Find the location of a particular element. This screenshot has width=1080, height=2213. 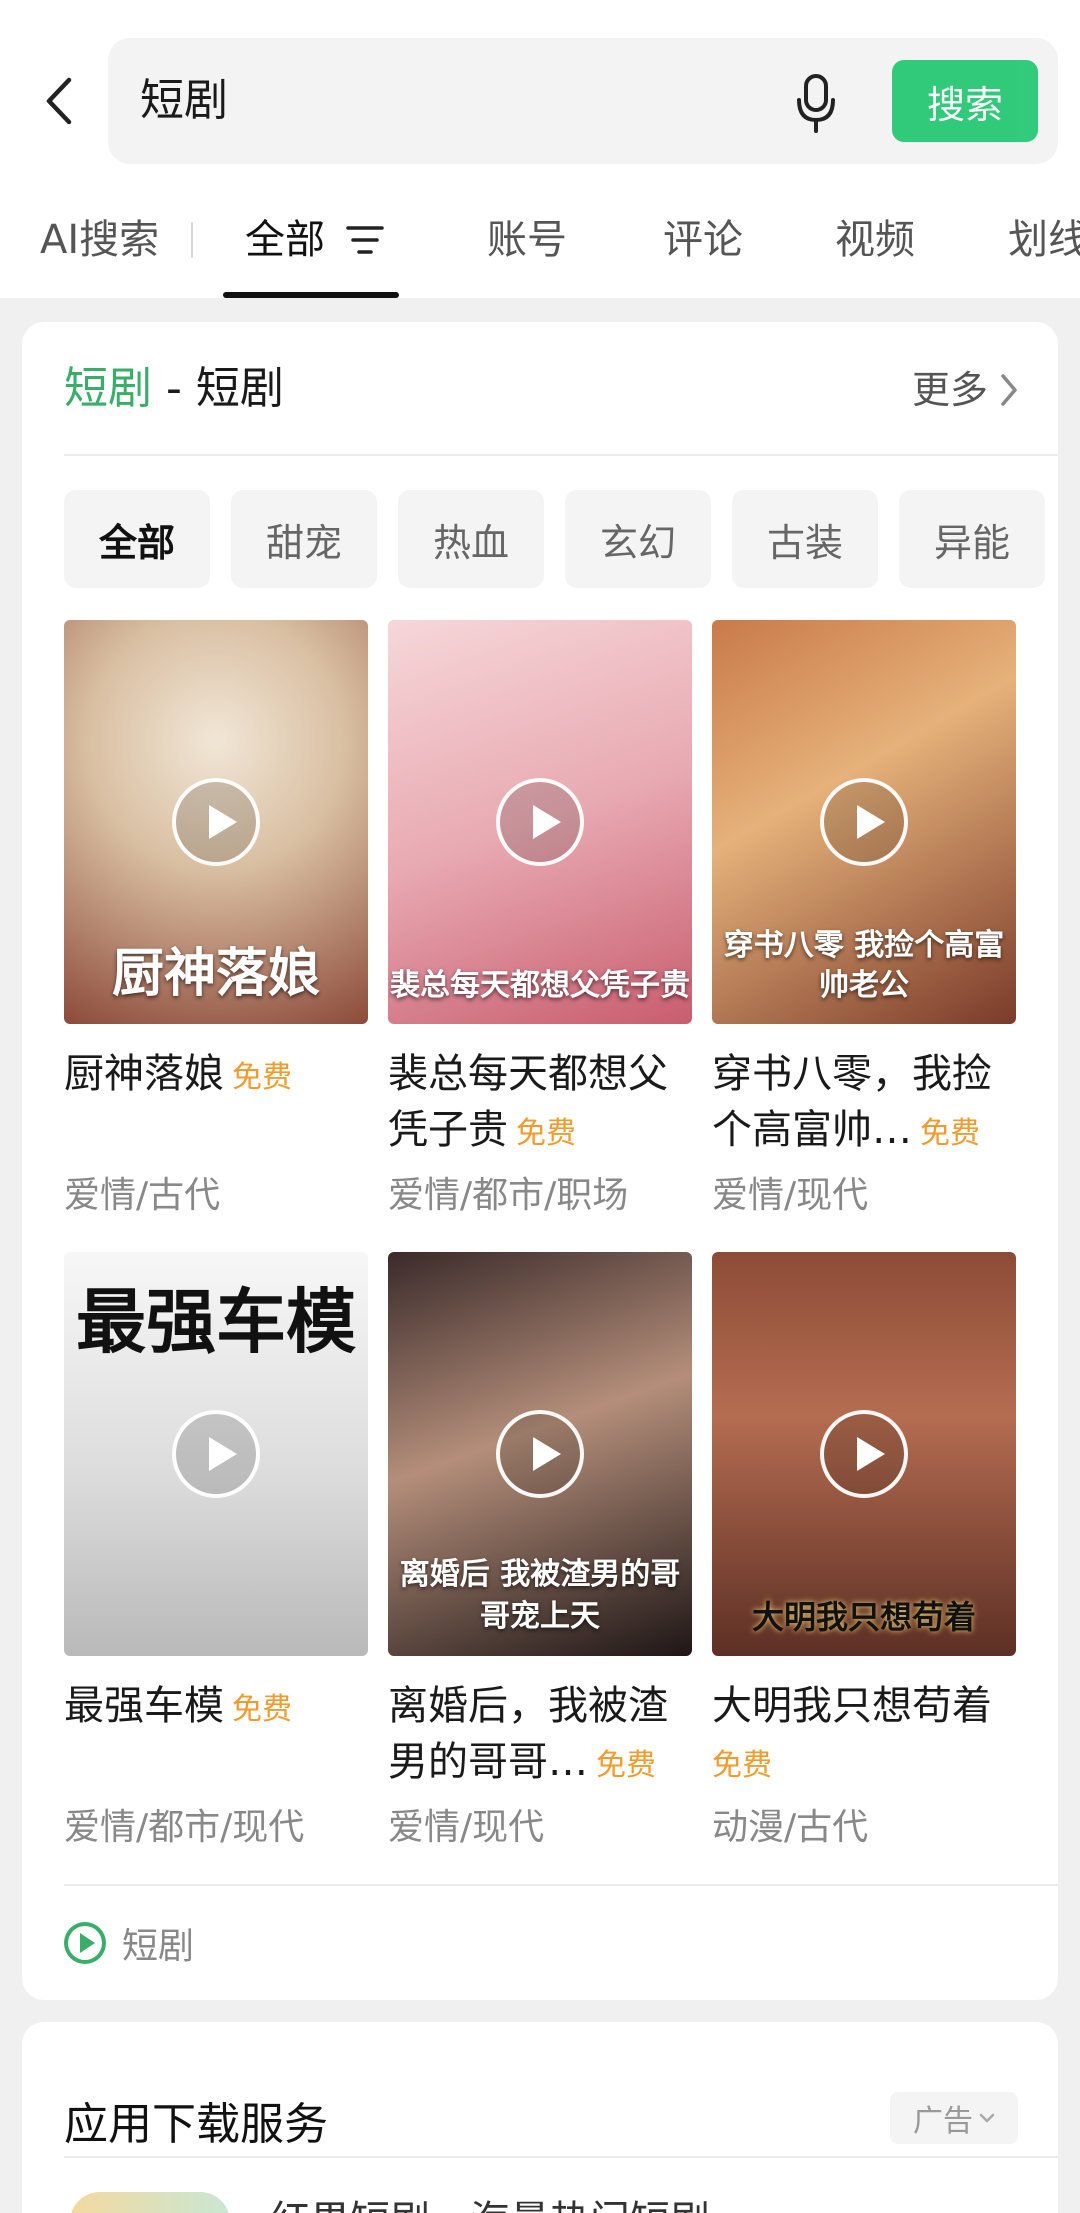

drama-poster: 最强车模 is located at coordinates (216, 1454).